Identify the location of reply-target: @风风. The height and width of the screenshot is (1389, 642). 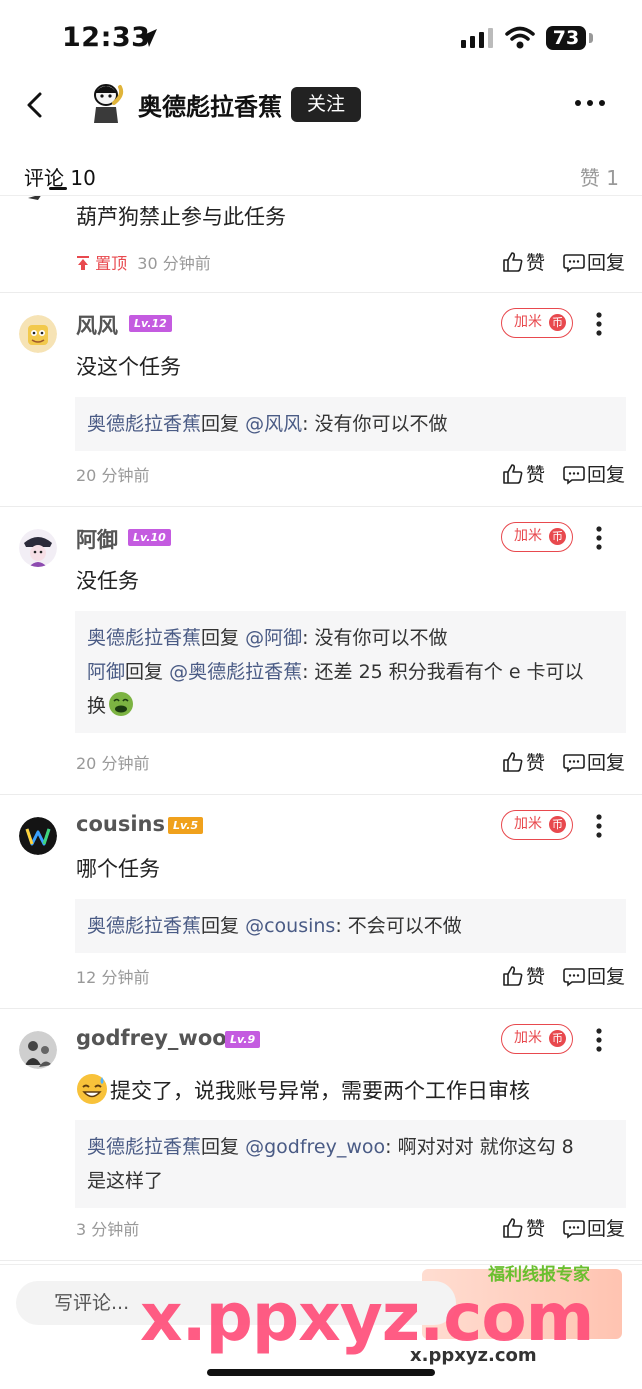
(273, 424).